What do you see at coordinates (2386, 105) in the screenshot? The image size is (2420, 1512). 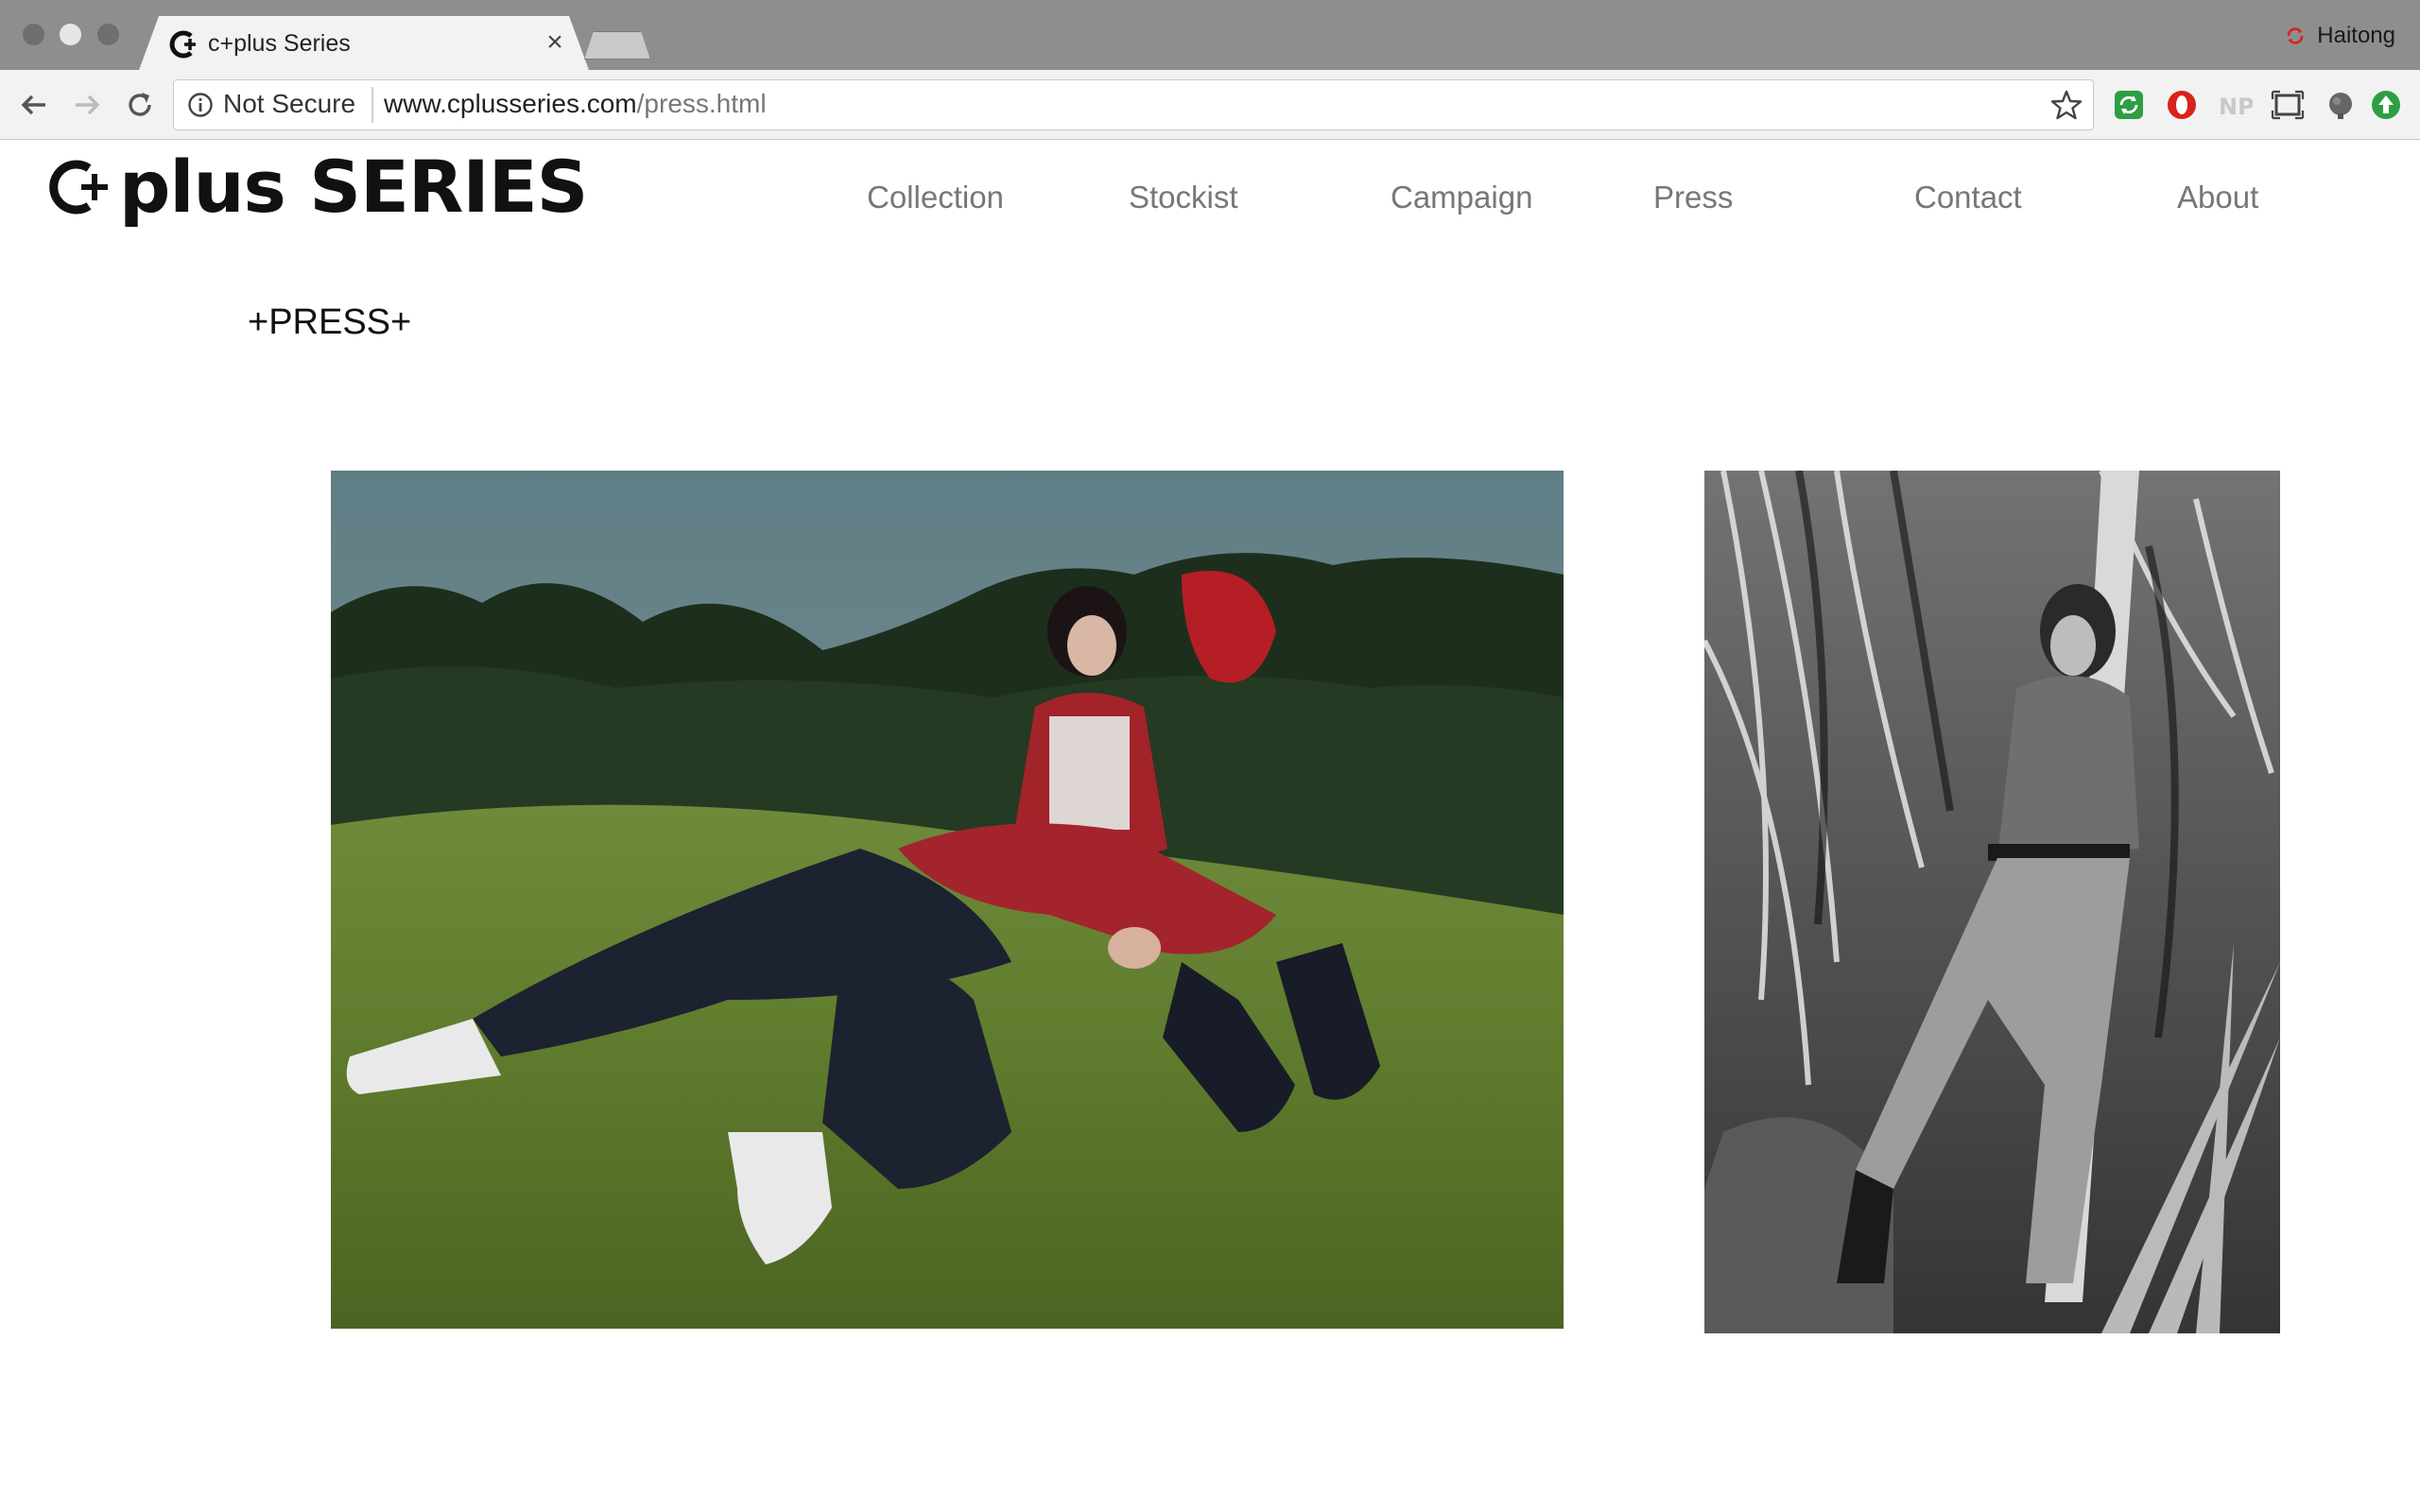 I see `upload-extension-icon` at bounding box center [2386, 105].